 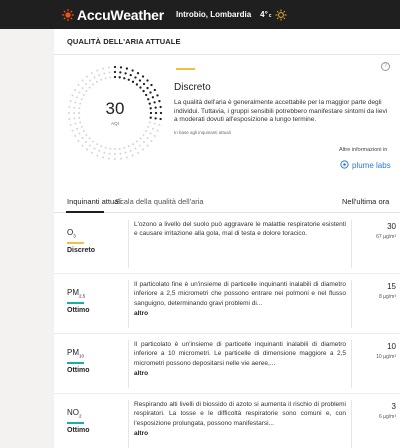 I want to click on pollutant-value: 3, so click(x=393, y=406).